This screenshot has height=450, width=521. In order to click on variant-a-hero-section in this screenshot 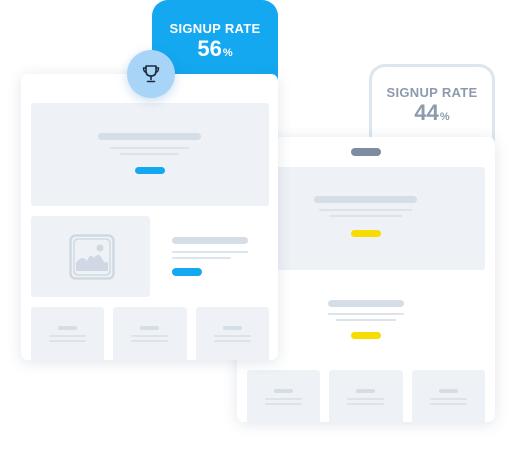, I will do `click(150, 154)`.